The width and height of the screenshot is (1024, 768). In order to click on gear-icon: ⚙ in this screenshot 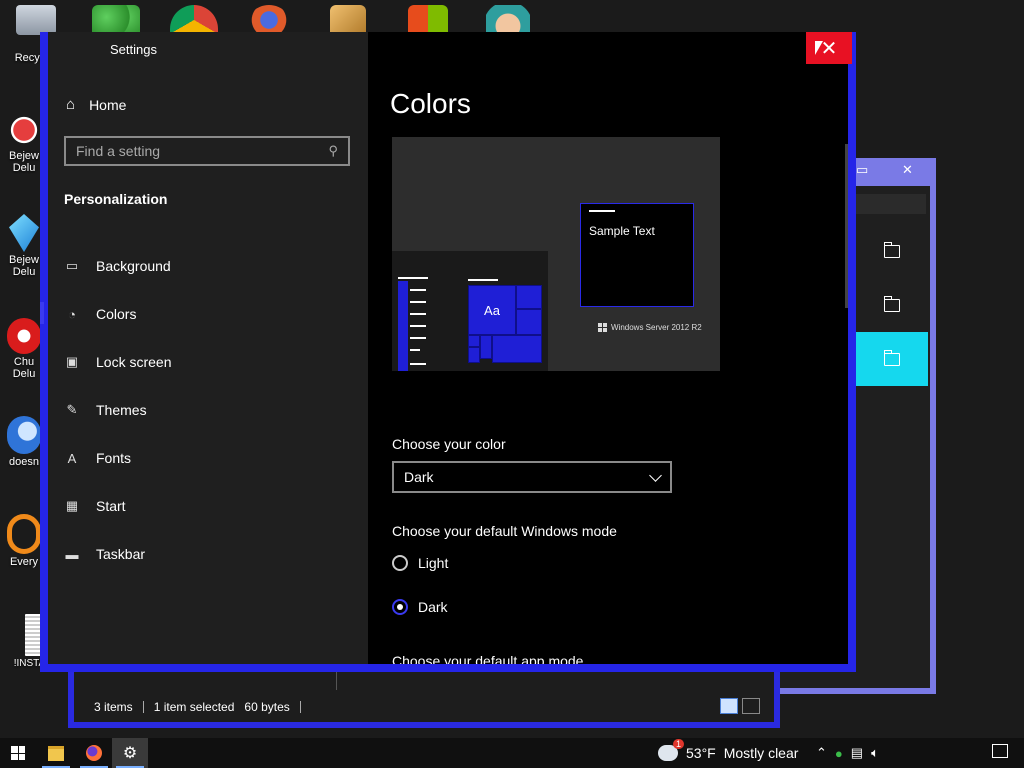, I will do `click(130, 753)`.